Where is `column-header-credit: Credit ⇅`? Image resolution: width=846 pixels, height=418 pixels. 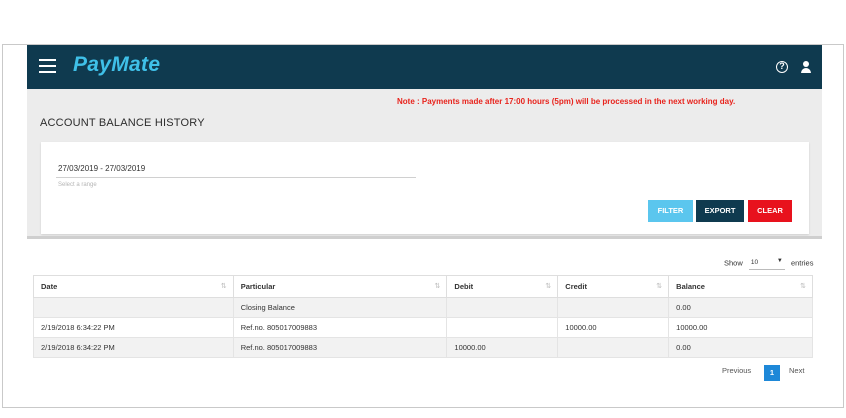 column-header-credit: Credit ⇅ is located at coordinates (613, 286).